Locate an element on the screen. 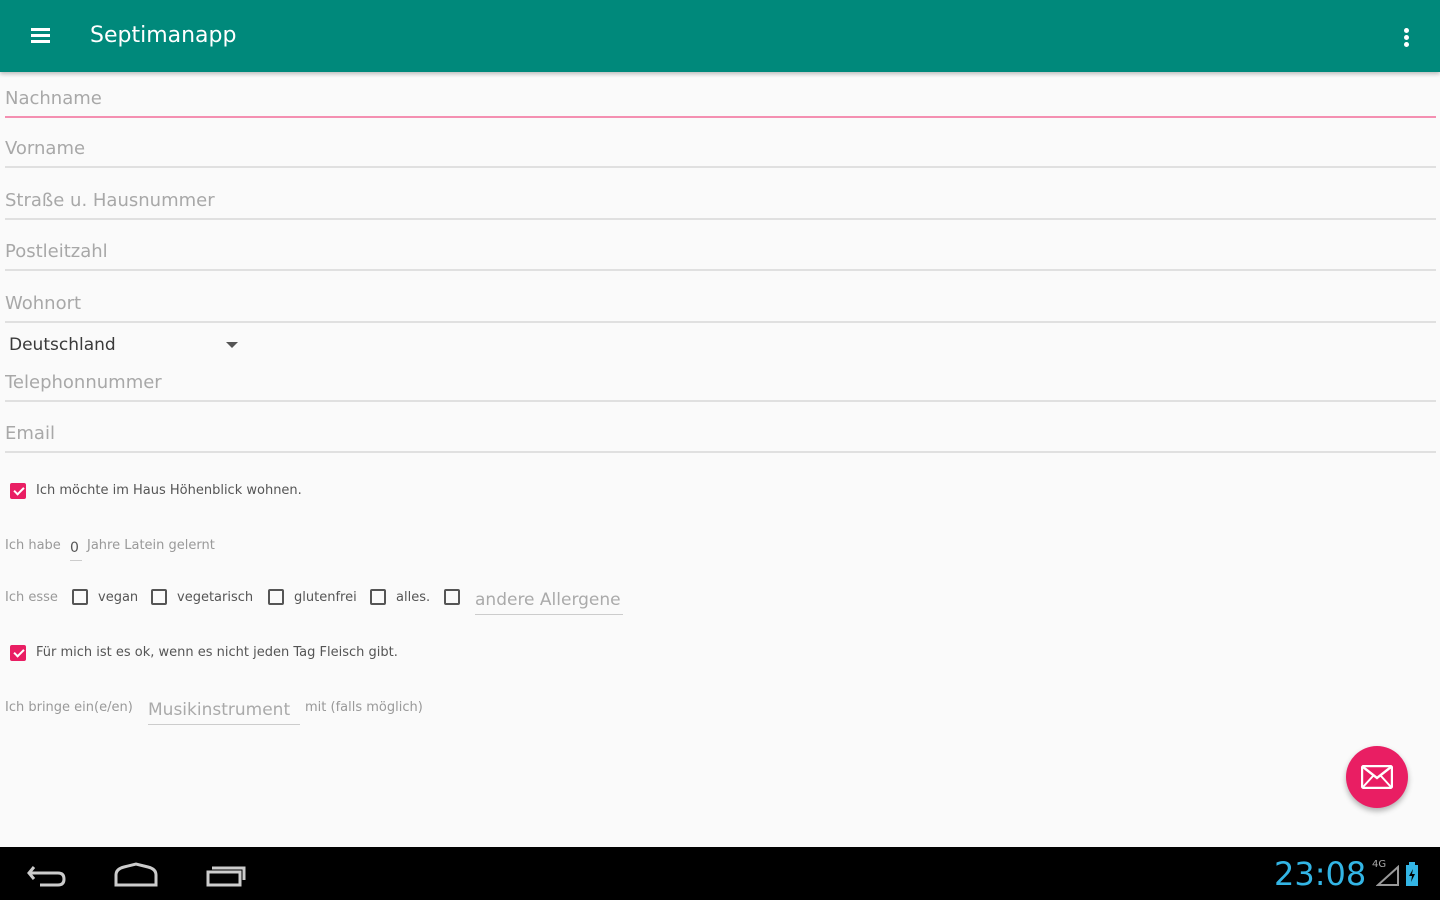 The width and height of the screenshot is (1440, 900). mail-icon is located at coordinates (1377, 777).